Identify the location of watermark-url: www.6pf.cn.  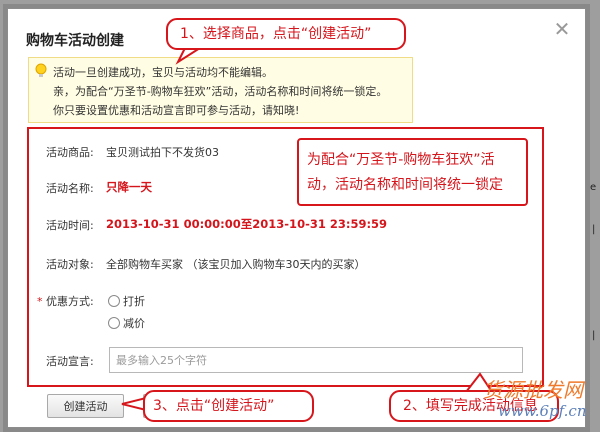
(542, 411).